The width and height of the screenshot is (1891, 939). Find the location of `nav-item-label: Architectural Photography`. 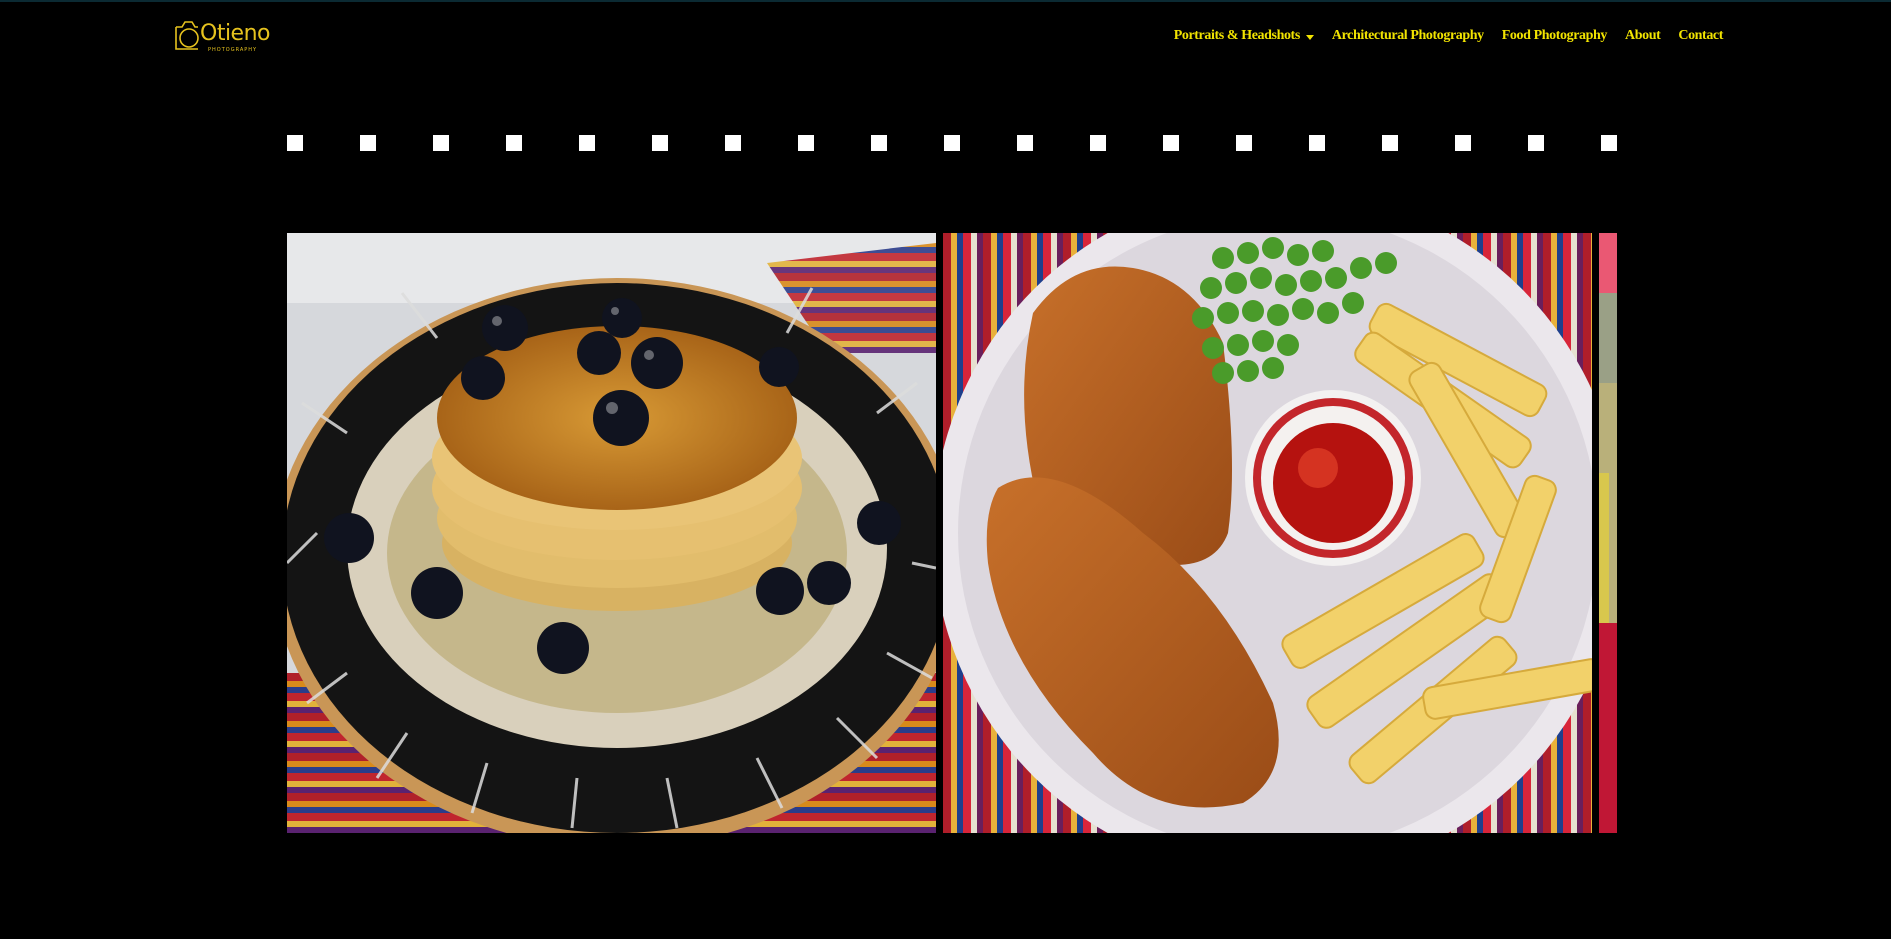

nav-item-label: Architectural Photography is located at coordinates (1407, 35).